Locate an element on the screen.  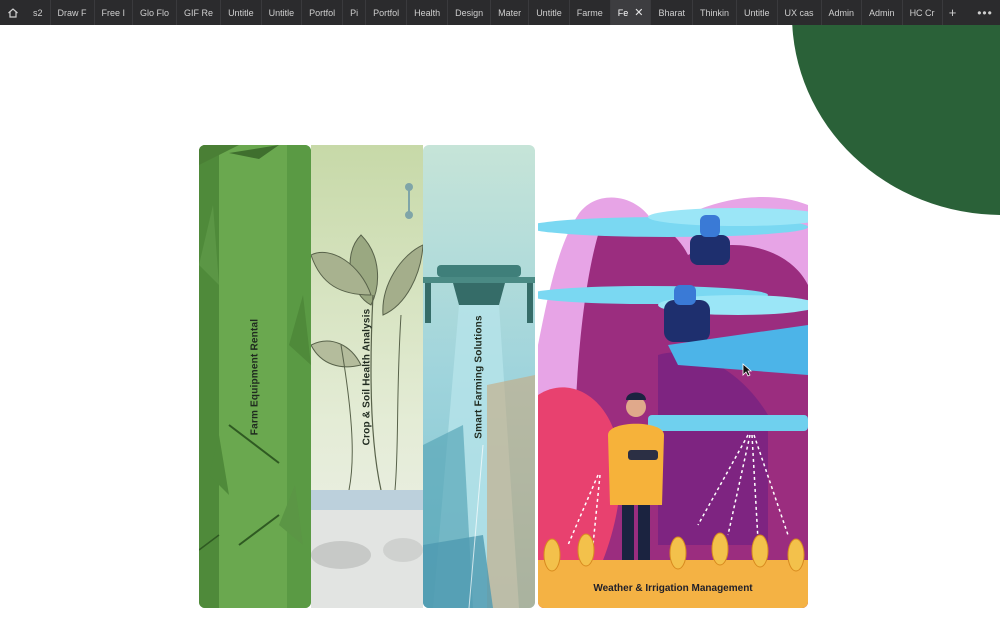
browser-tab: Free I is located at coordinates (114, 12).